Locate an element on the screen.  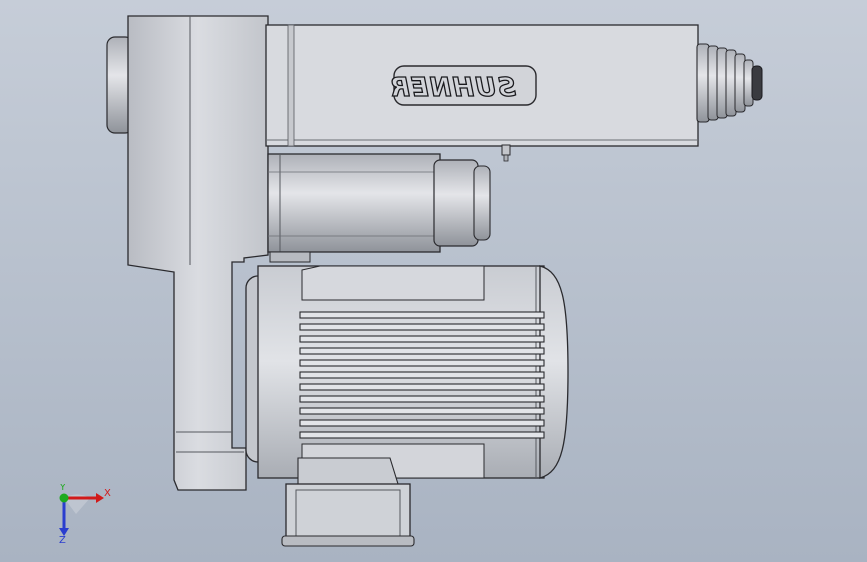
y-axis-label: Y is located at coordinates (62, 488).